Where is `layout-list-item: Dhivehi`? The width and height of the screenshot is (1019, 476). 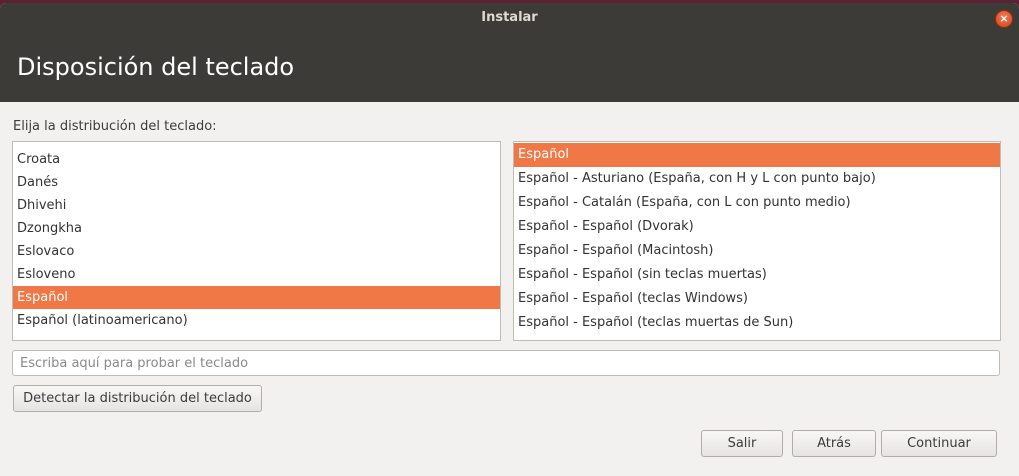
layout-list-item: Dhivehi is located at coordinates (256, 205).